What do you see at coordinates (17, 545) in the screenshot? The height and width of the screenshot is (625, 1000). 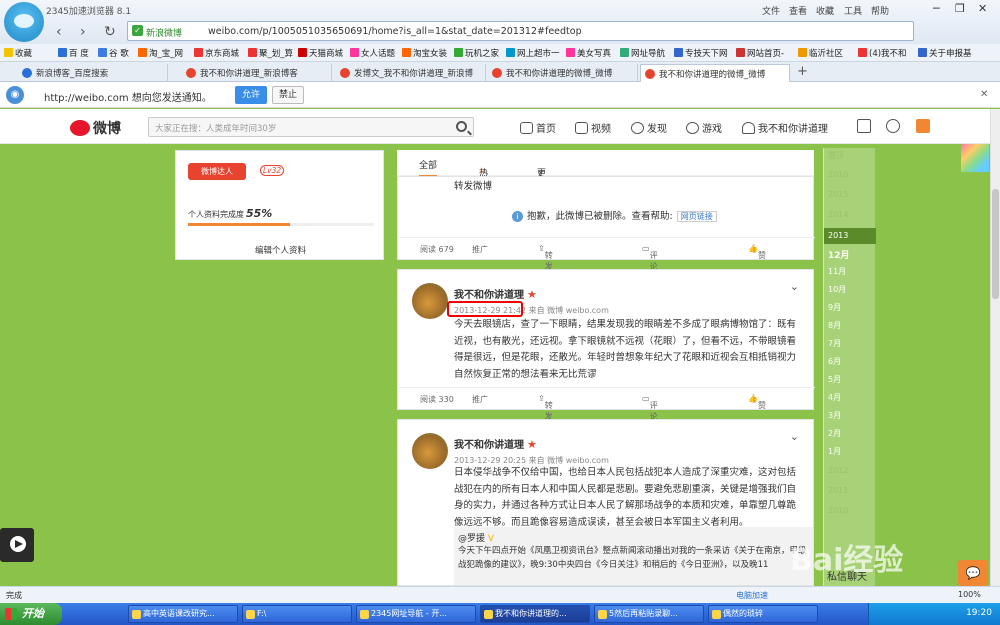 I see `video-player-button` at bounding box center [17, 545].